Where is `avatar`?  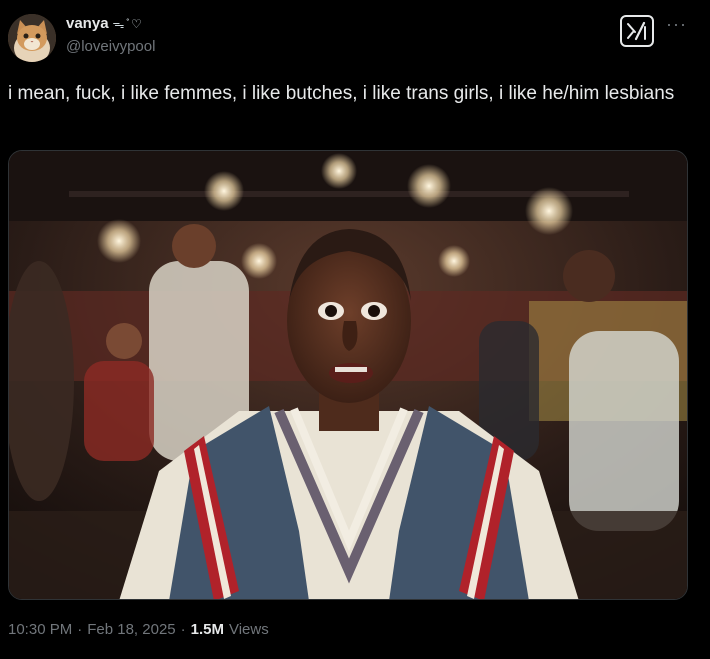
avatar is located at coordinates (32, 38).